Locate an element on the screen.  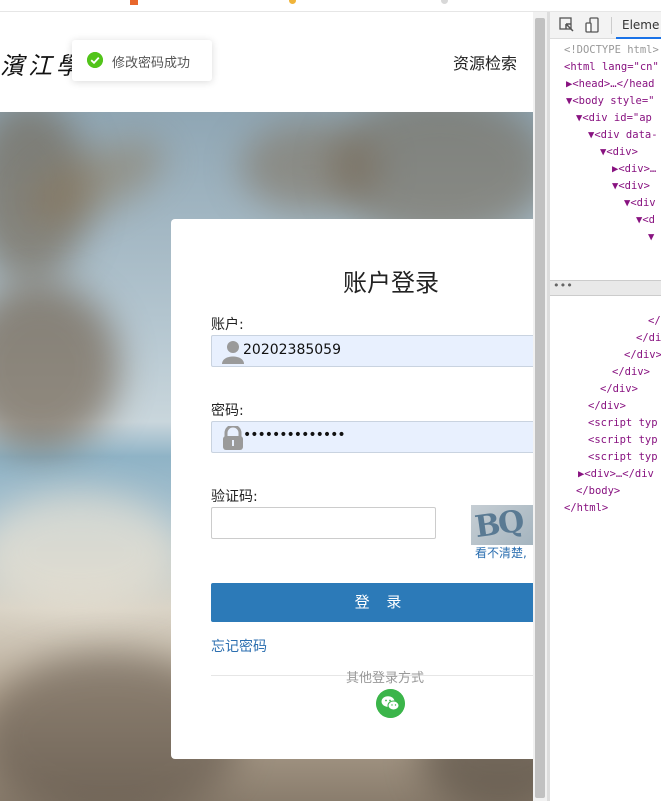
captcha-label: 验证码: is located at coordinates (234, 497).